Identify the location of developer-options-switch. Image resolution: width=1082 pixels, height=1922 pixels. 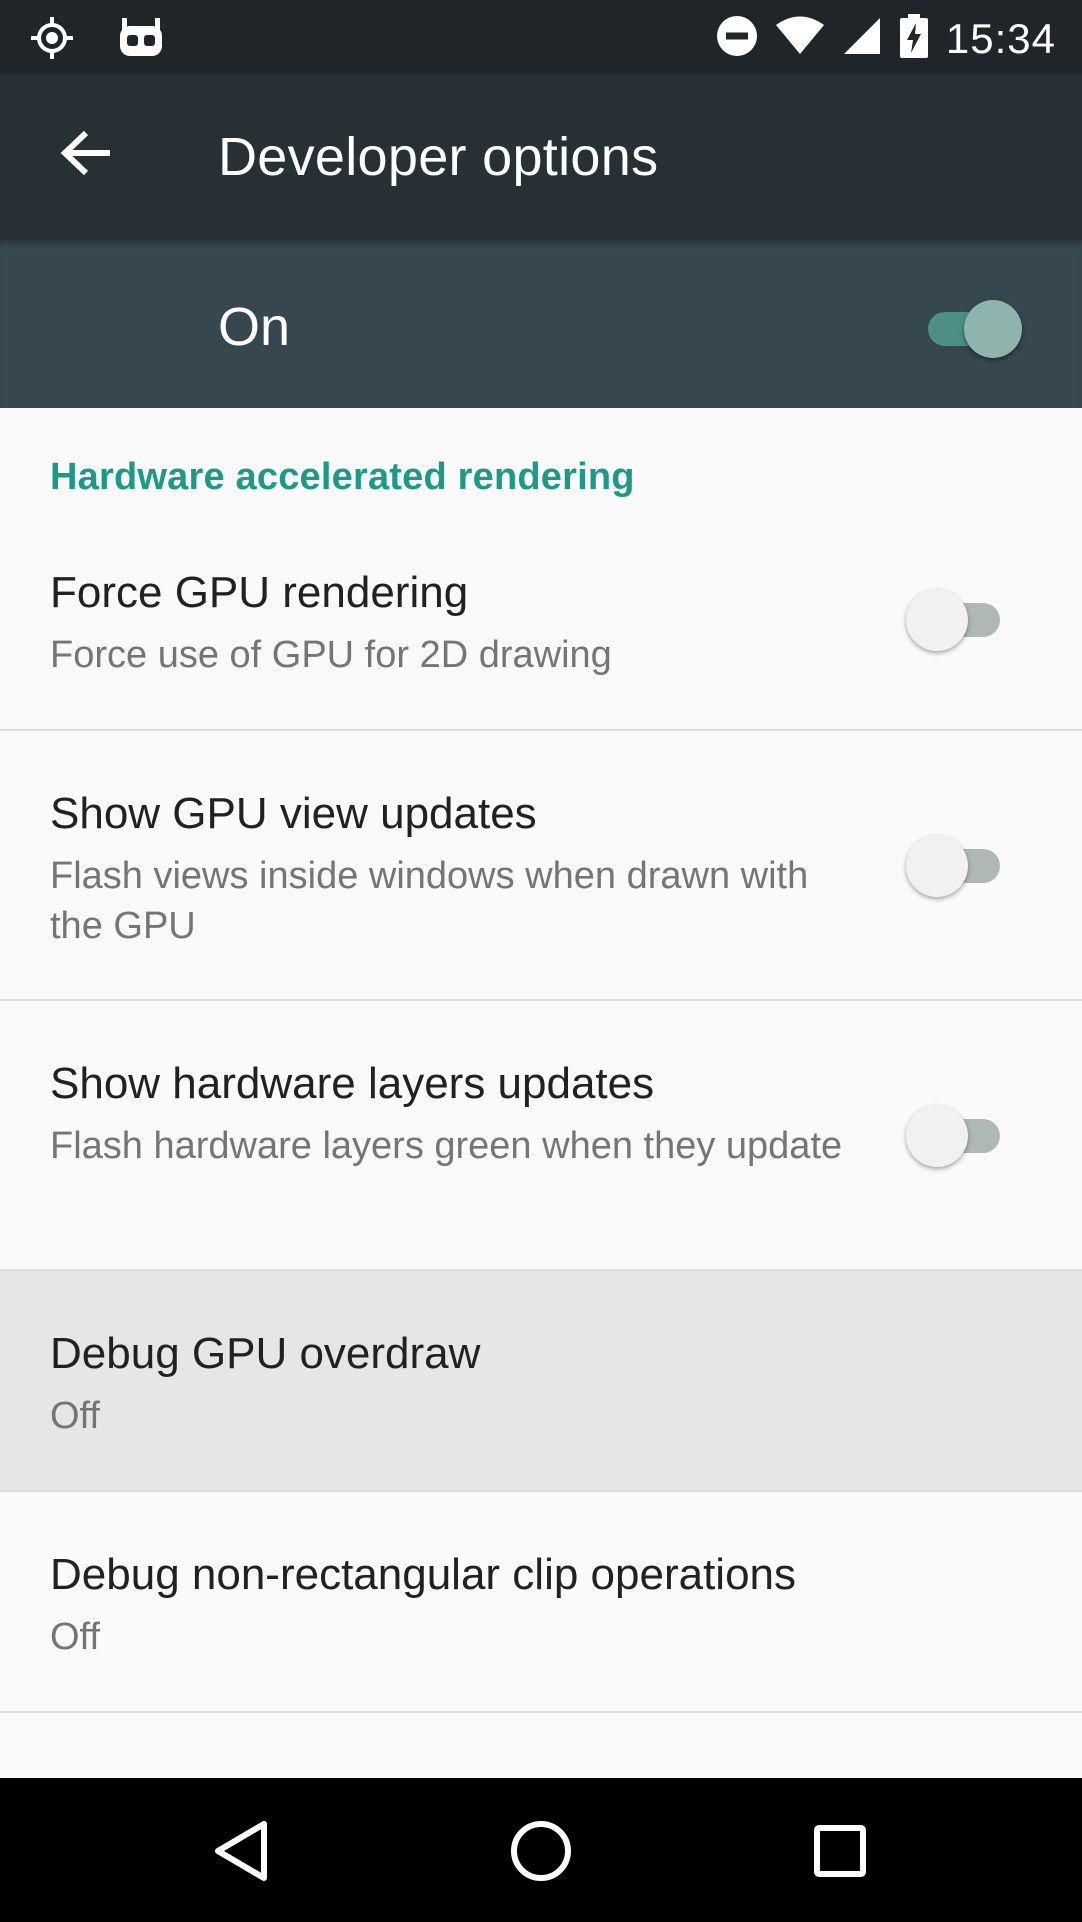
(974, 328).